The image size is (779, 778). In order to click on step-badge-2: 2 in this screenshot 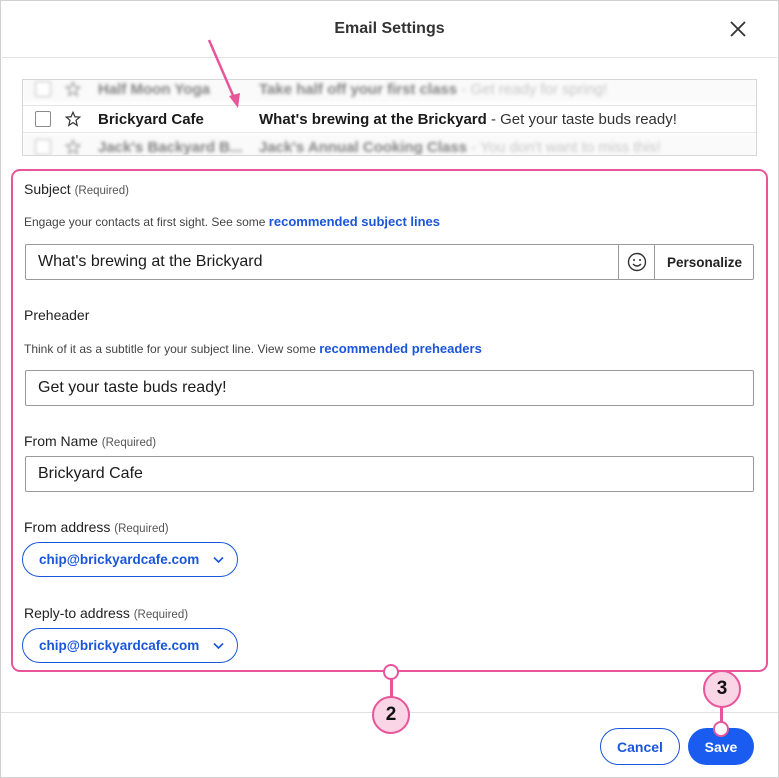, I will do `click(391, 715)`.